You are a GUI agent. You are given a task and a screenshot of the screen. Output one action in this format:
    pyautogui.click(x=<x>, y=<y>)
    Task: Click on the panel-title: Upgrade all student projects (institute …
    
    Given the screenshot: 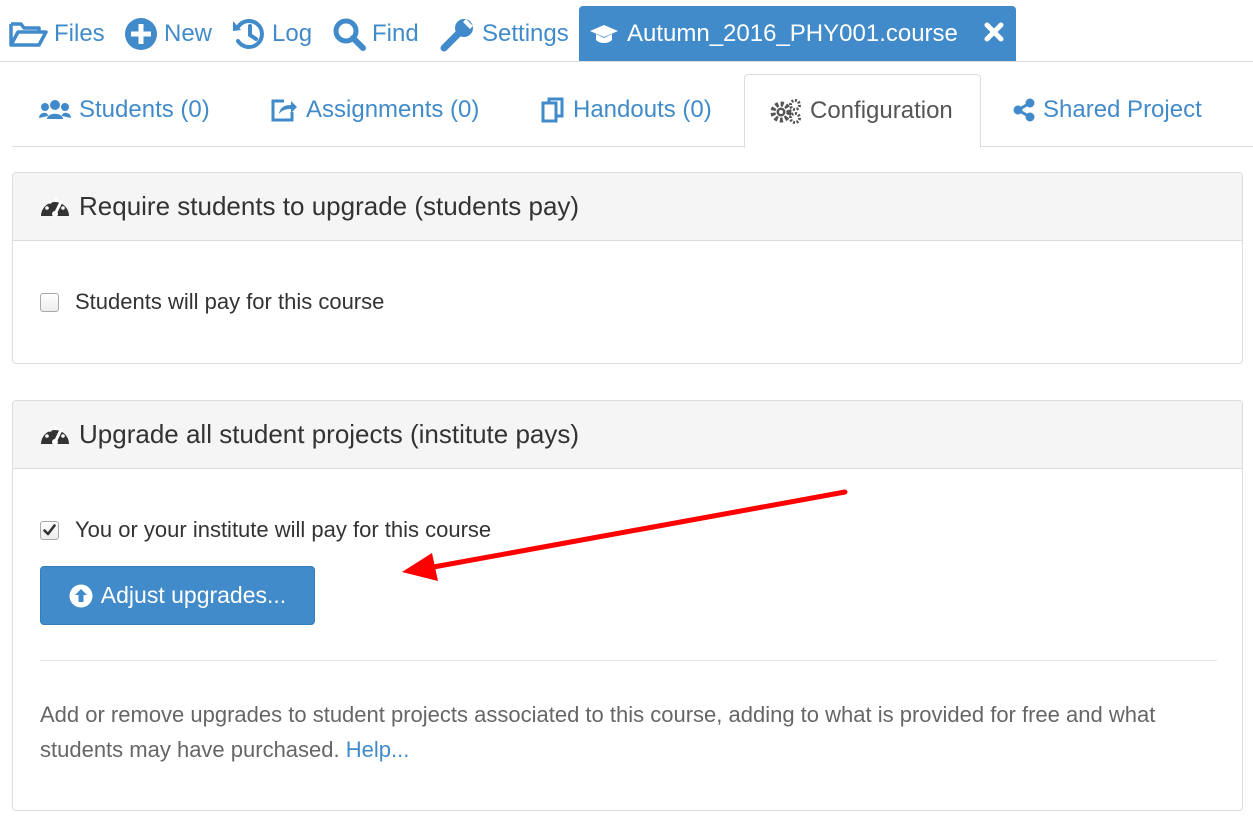 What is the action you would take?
    pyautogui.click(x=329, y=434)
    